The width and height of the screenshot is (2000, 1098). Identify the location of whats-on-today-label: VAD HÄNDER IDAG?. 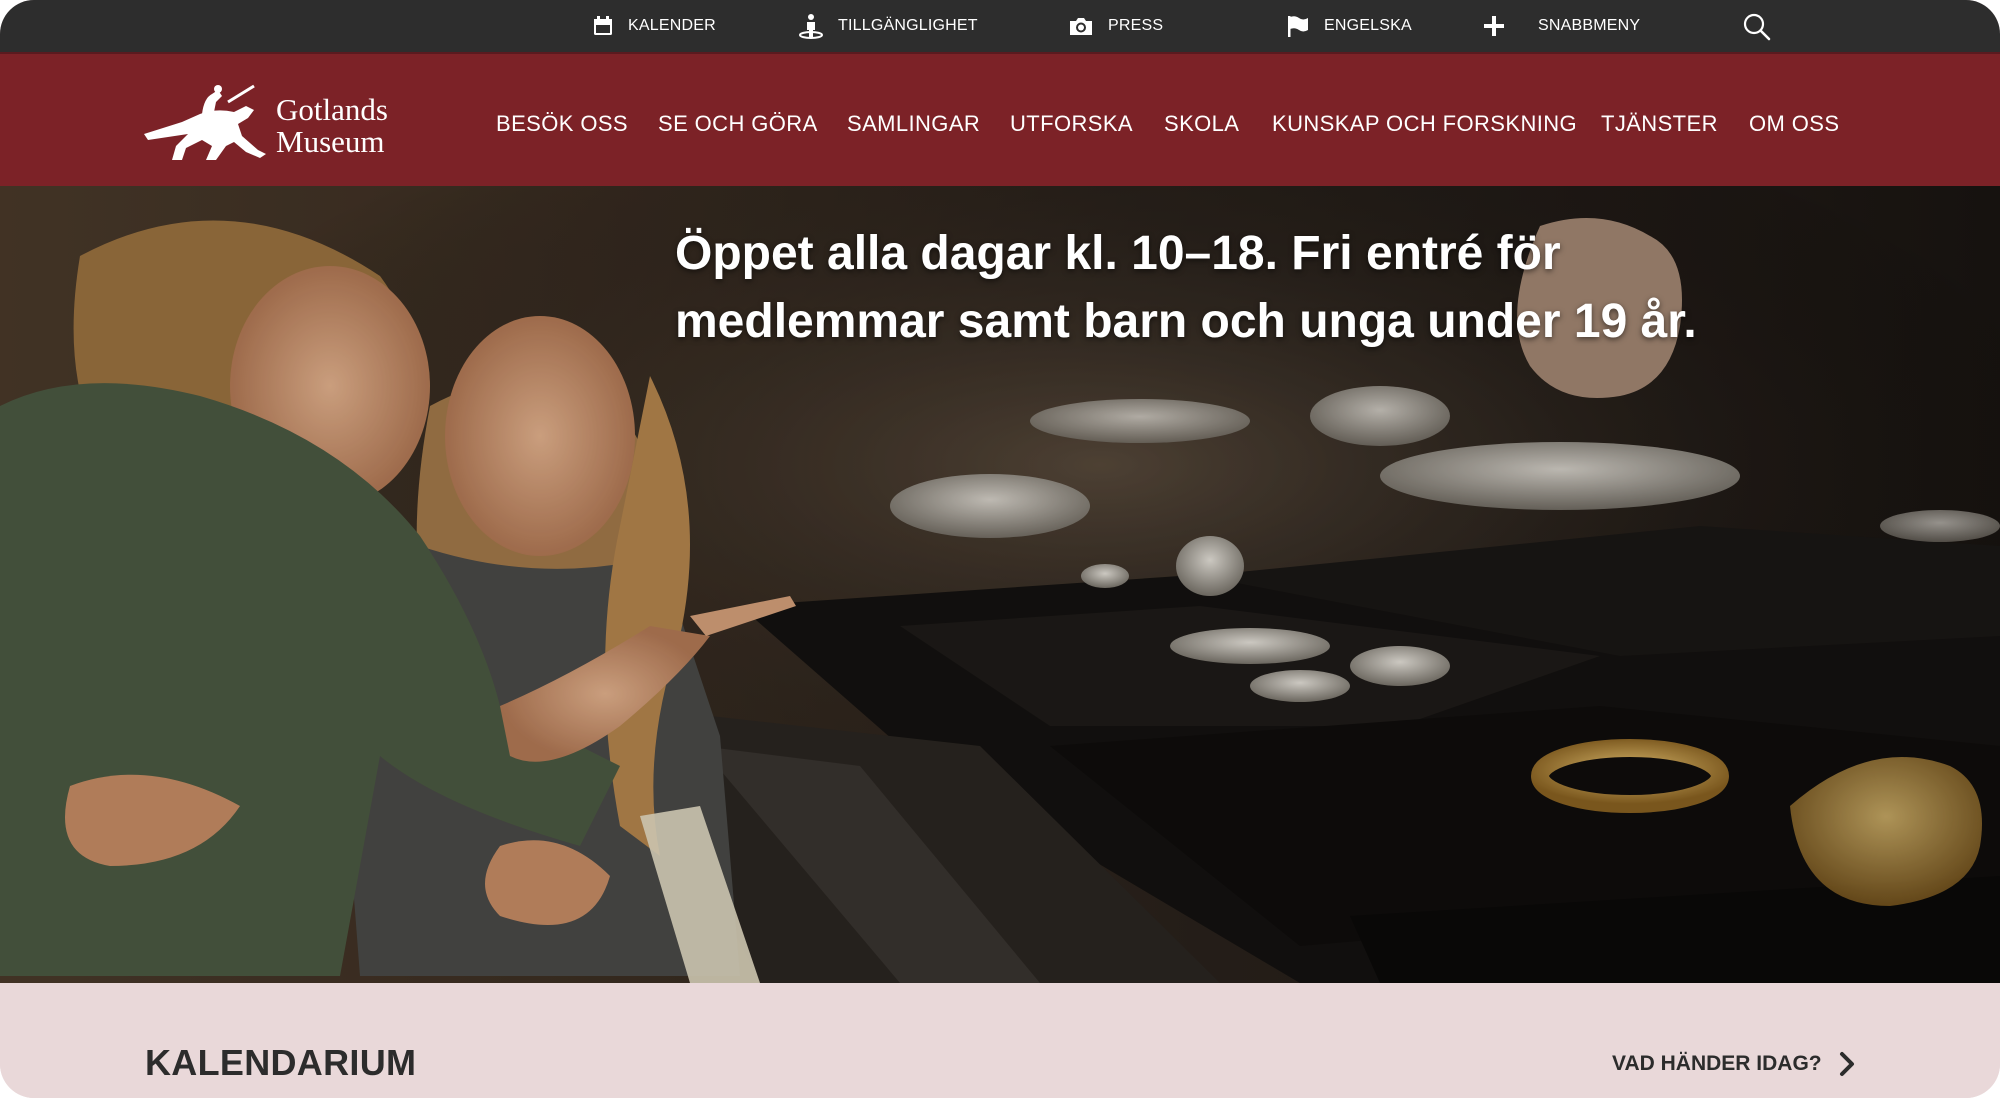
(1717, 1063).